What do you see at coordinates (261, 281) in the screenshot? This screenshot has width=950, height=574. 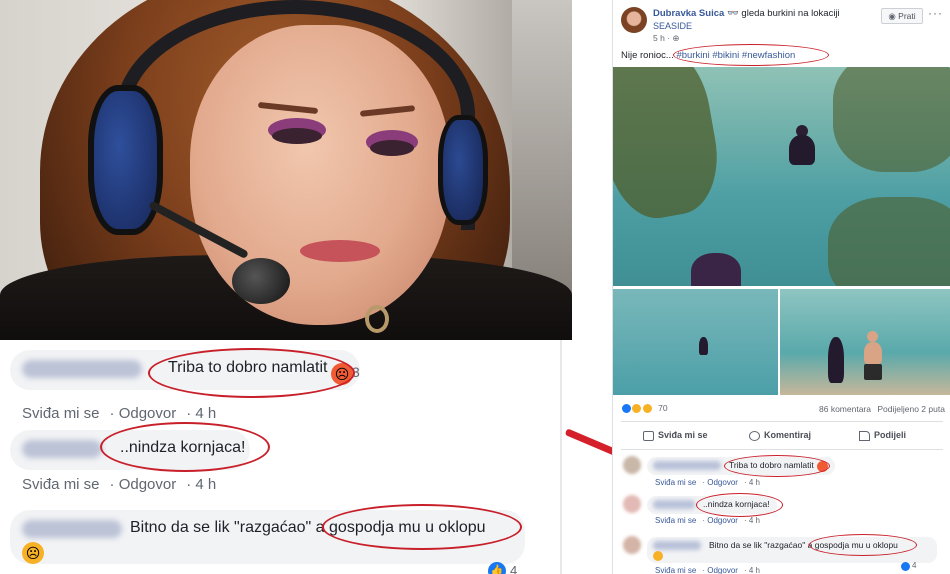 I see `microphone` at bounding box center [261, 281].